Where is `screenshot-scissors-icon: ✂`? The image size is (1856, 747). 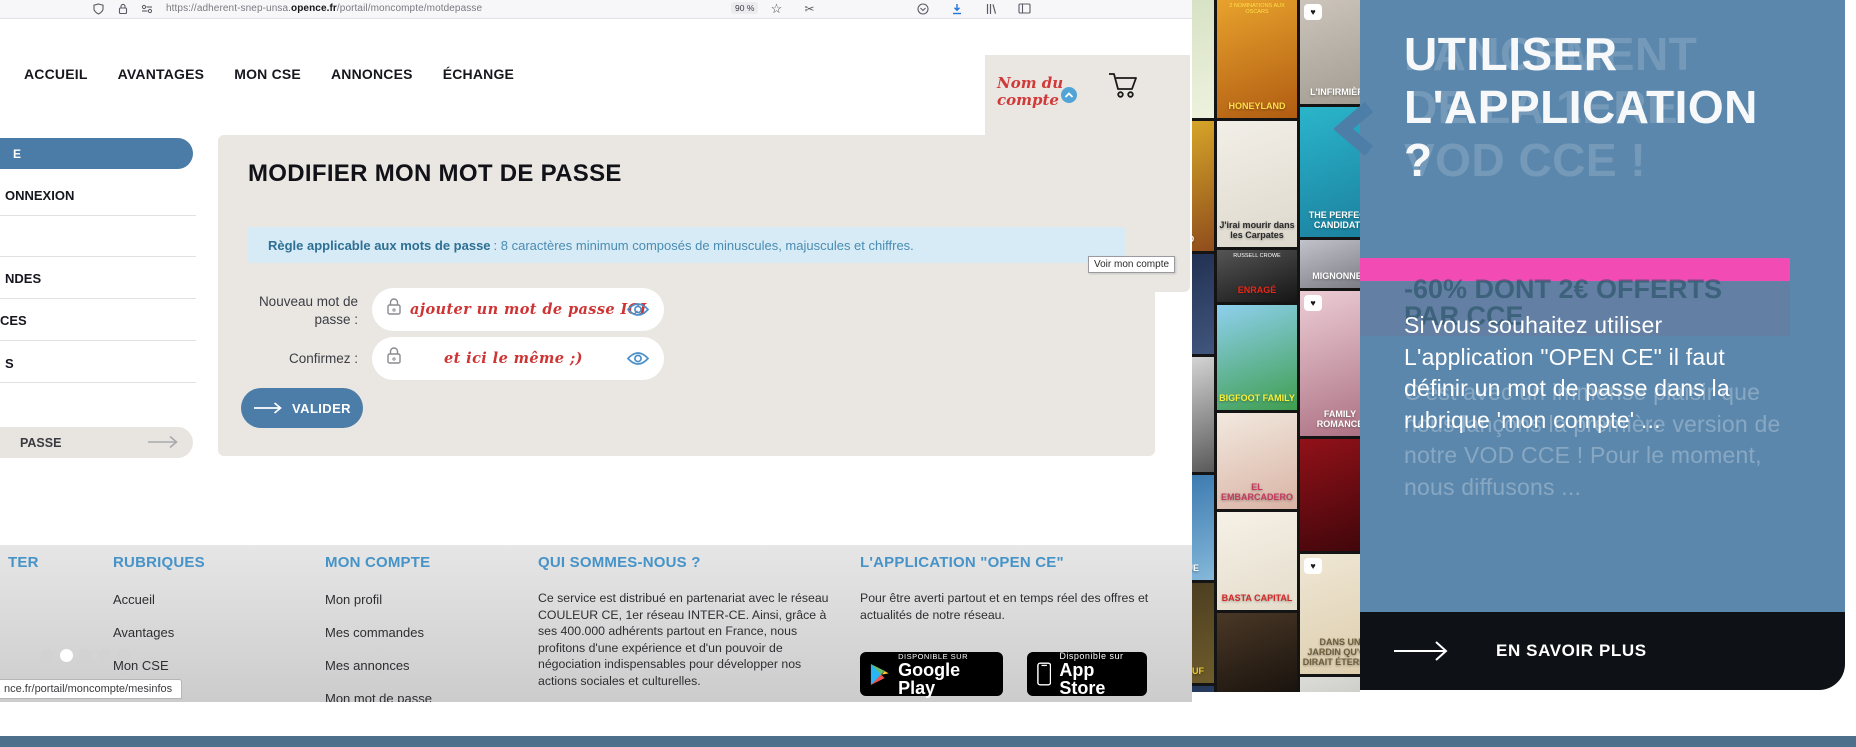
screenshot-scissors-icon: ✂ is located at coordinates (809, 9).